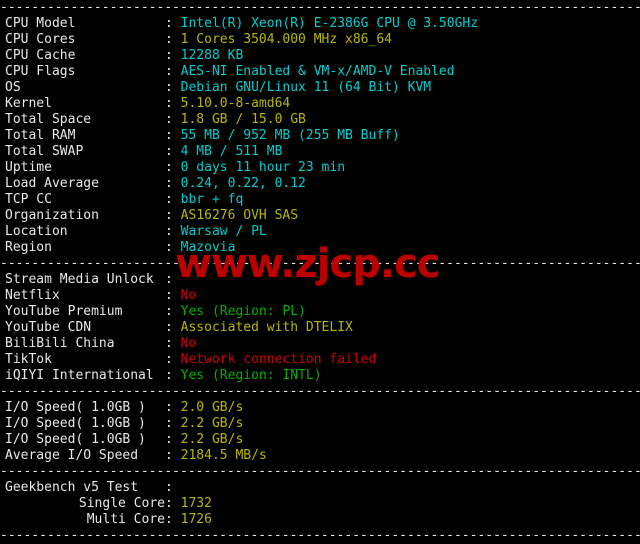  What do you see at coordinates (320, 456) in the screenshot?
I see `info-row: Average I/O Speed: 2184.5 MB/s` at bounding box center [320, 456].